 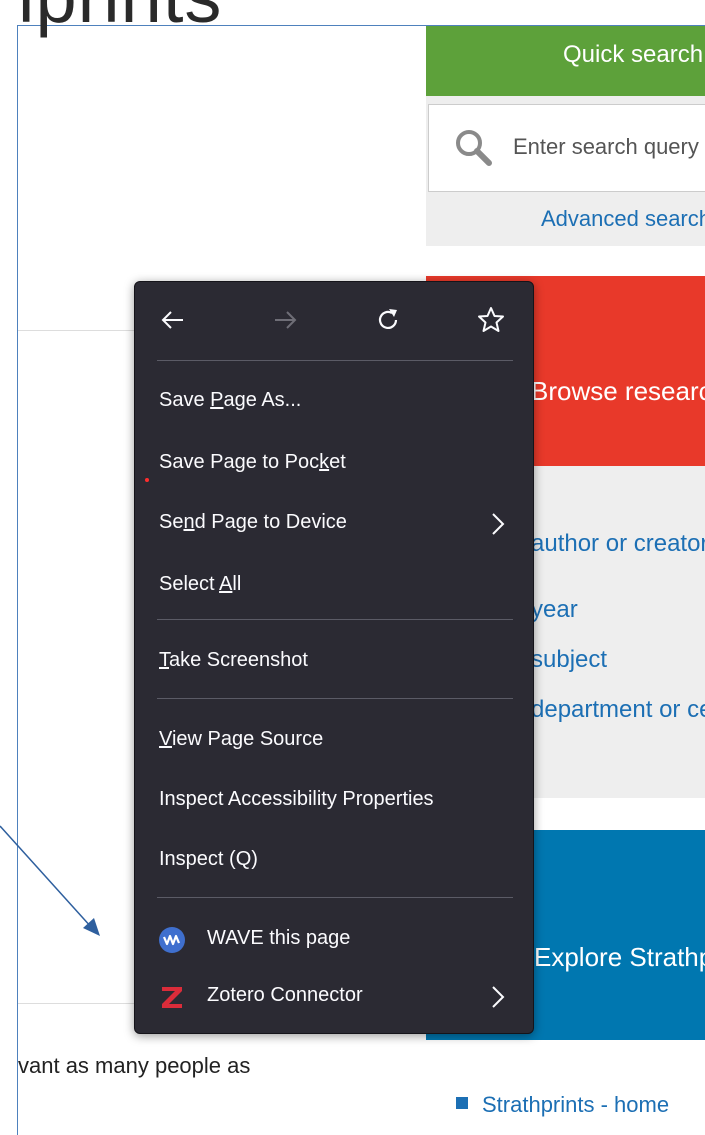 I want to click on quick-search-title: Quick search, so click(x=633, y=54).